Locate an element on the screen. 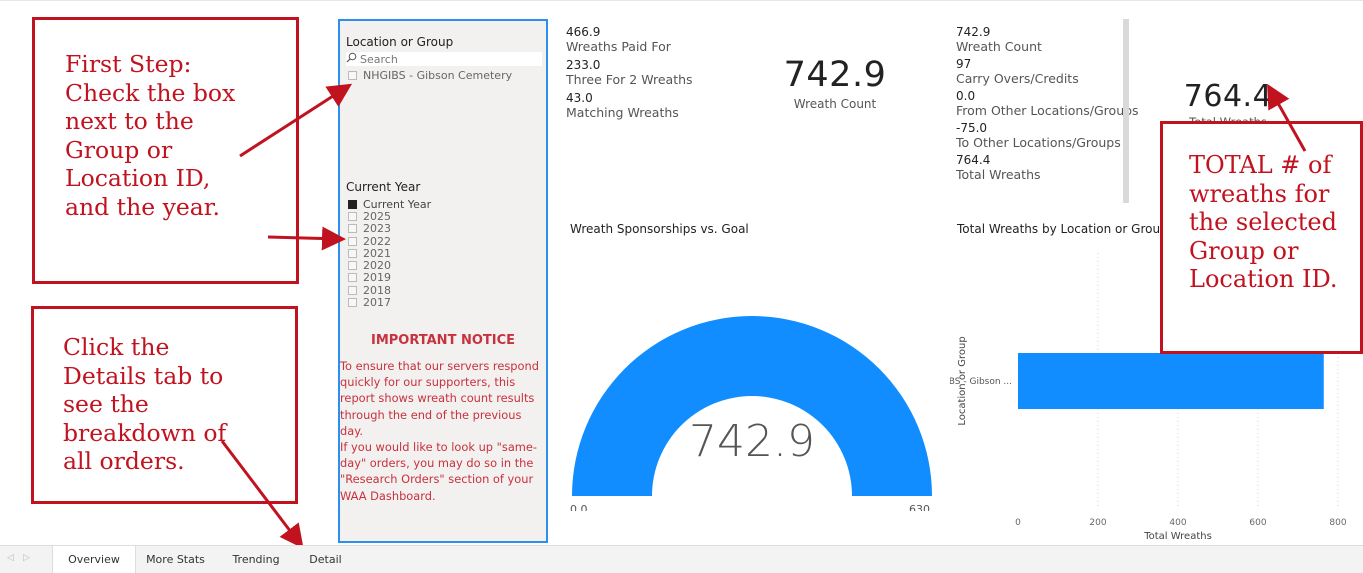 The width and height of the screenshot is (1363, 573). tab-label: Overview is located at coordinates (94, 559).